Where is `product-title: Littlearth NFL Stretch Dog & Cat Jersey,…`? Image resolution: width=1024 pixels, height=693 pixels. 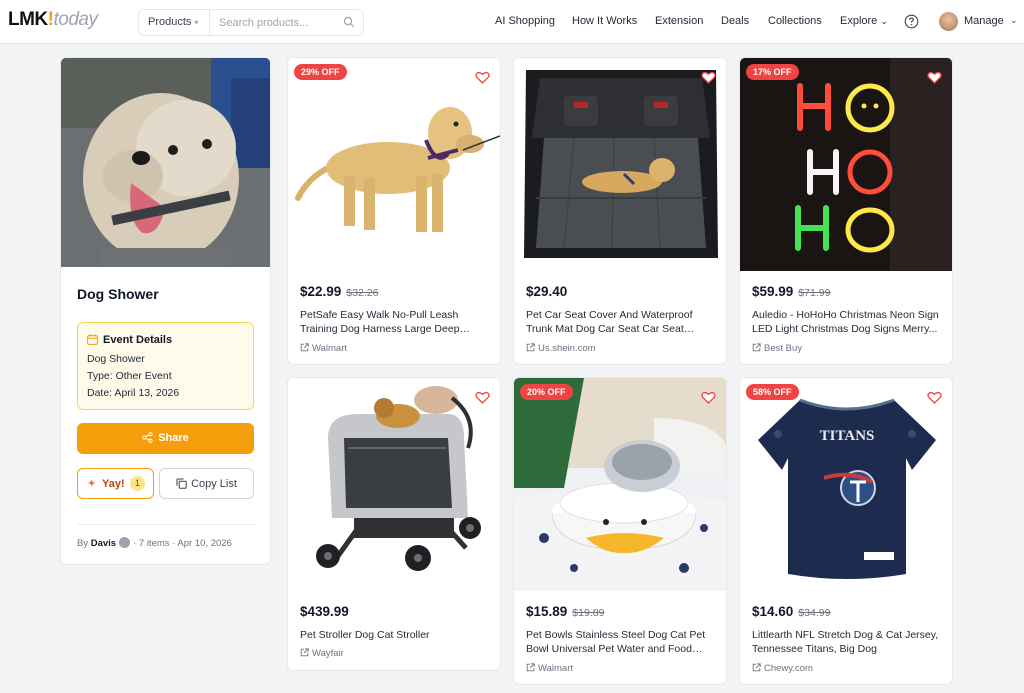 product-title: Littlearth NFL Stretch Dog & Cat Jersey,… is located at coordinates (848, 642).